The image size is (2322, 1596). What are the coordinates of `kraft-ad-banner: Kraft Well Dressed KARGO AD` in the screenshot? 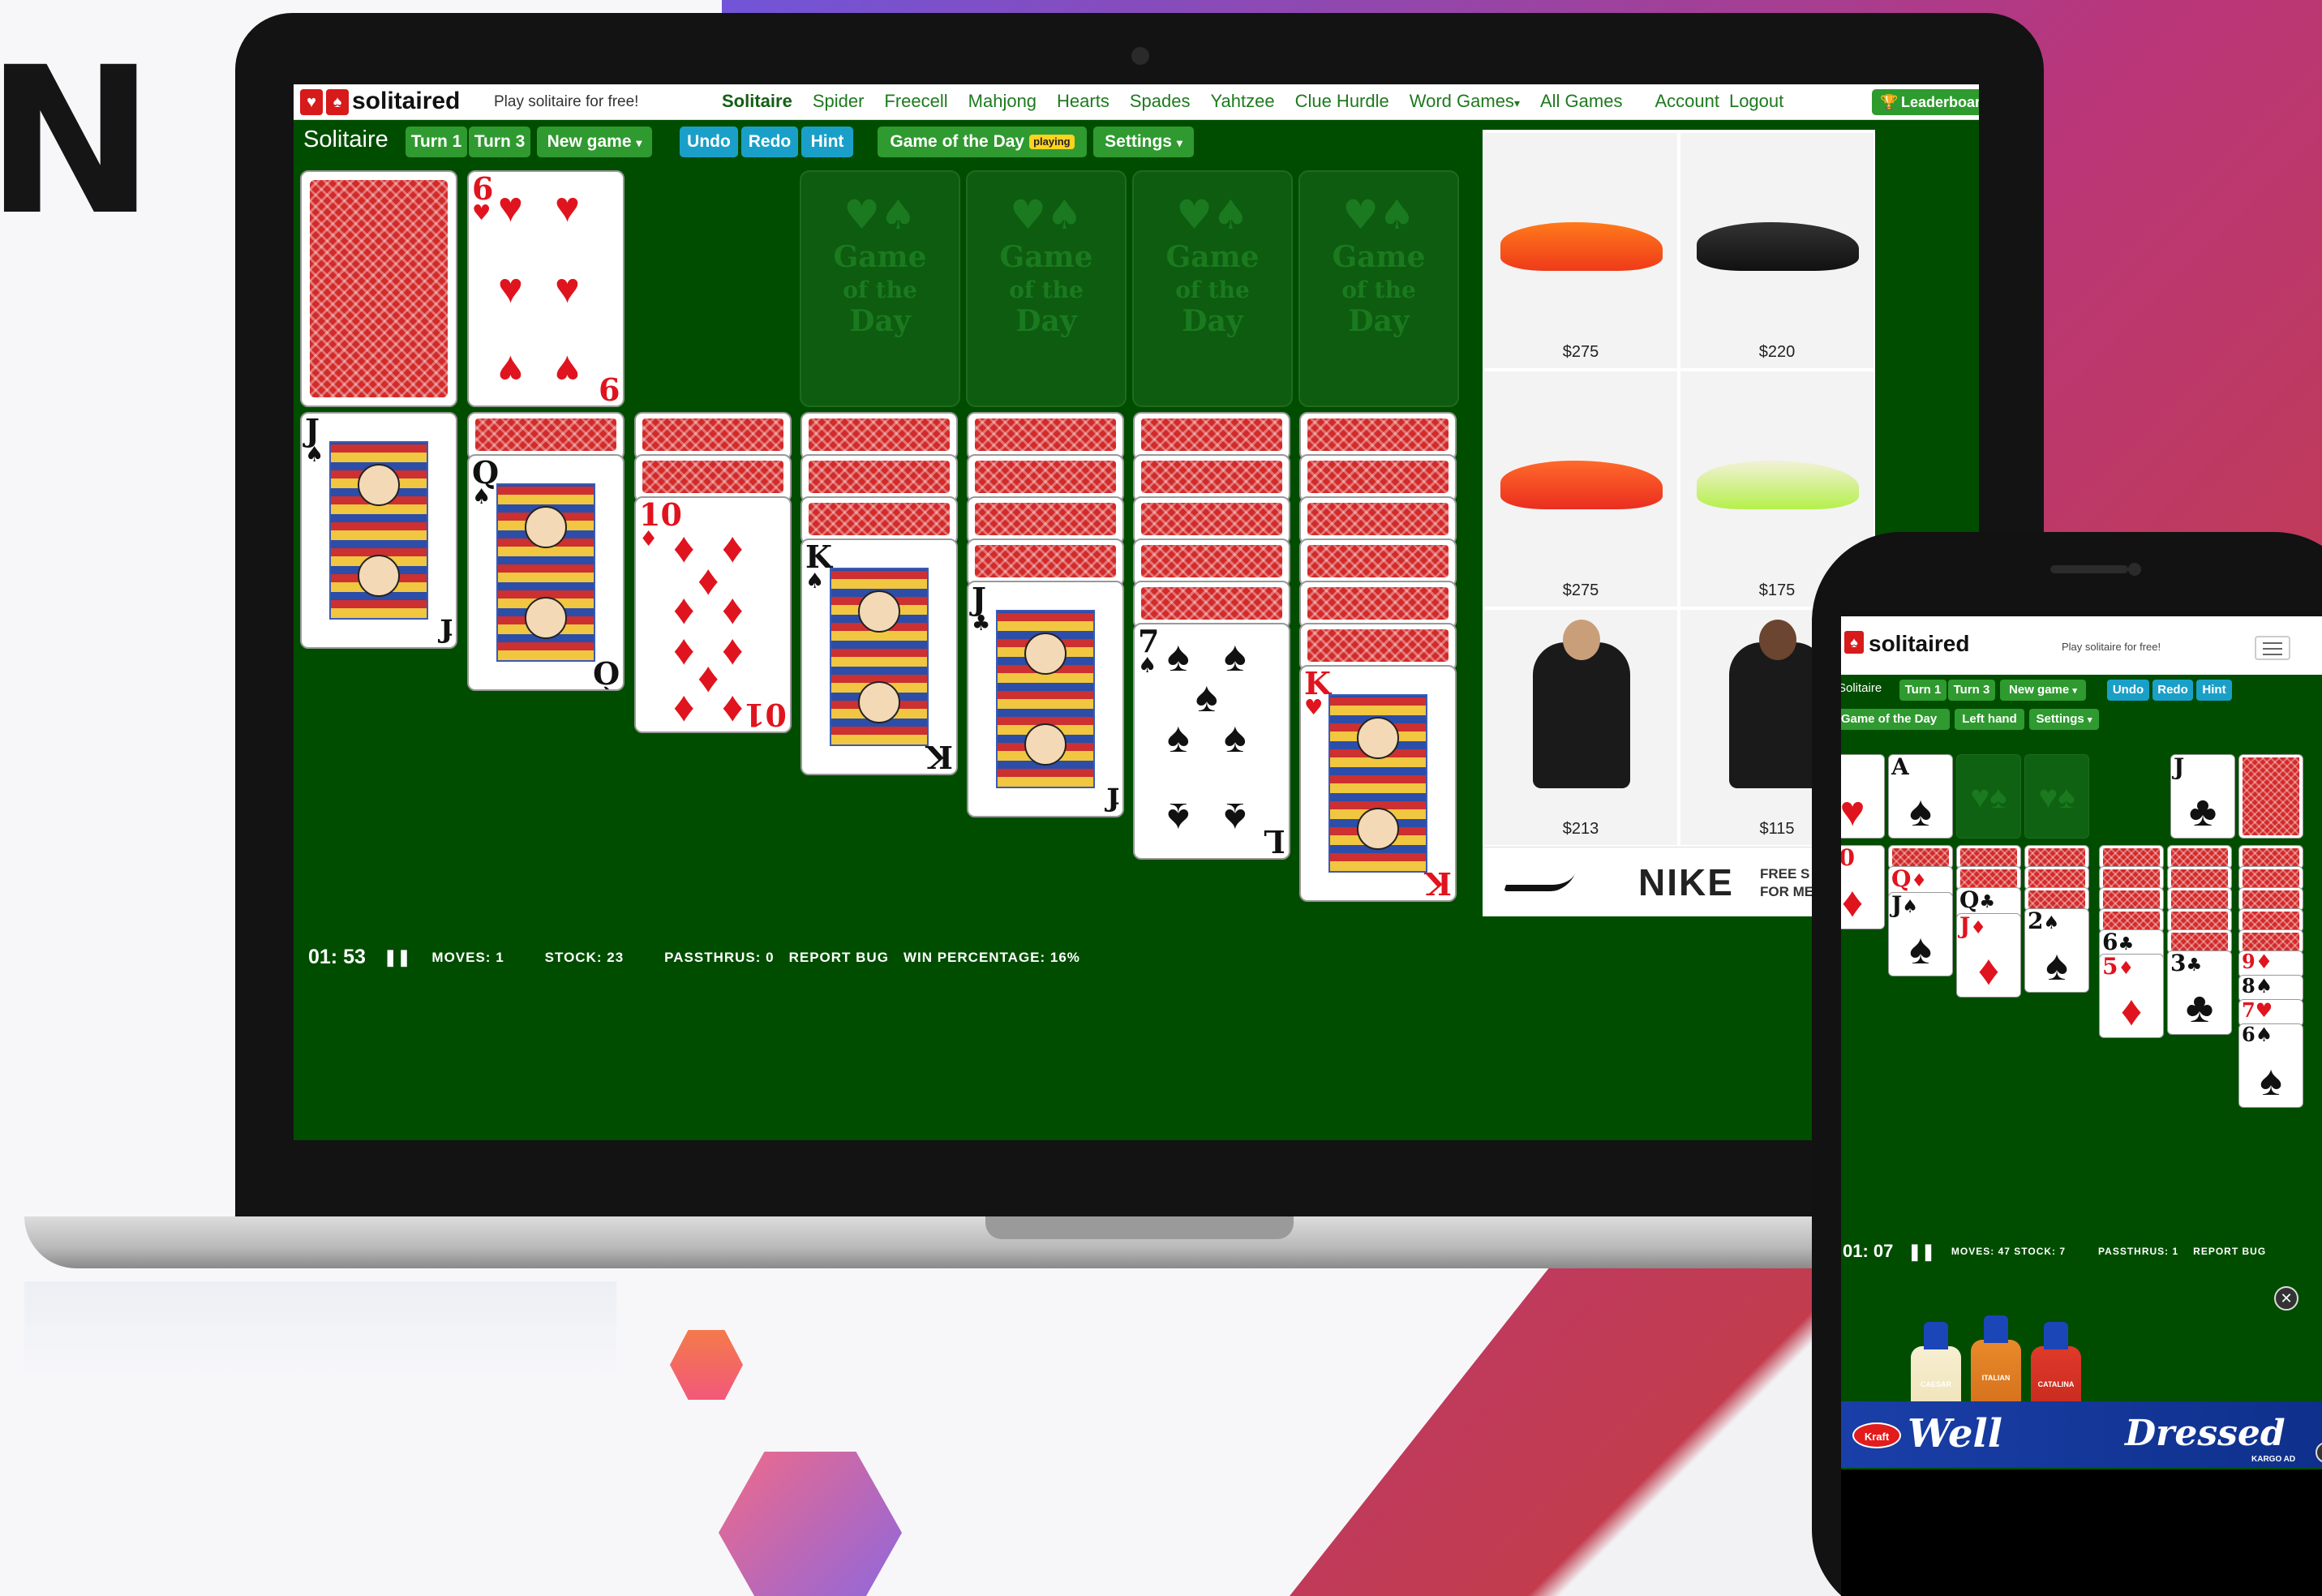 It's located at (2081, 1434).